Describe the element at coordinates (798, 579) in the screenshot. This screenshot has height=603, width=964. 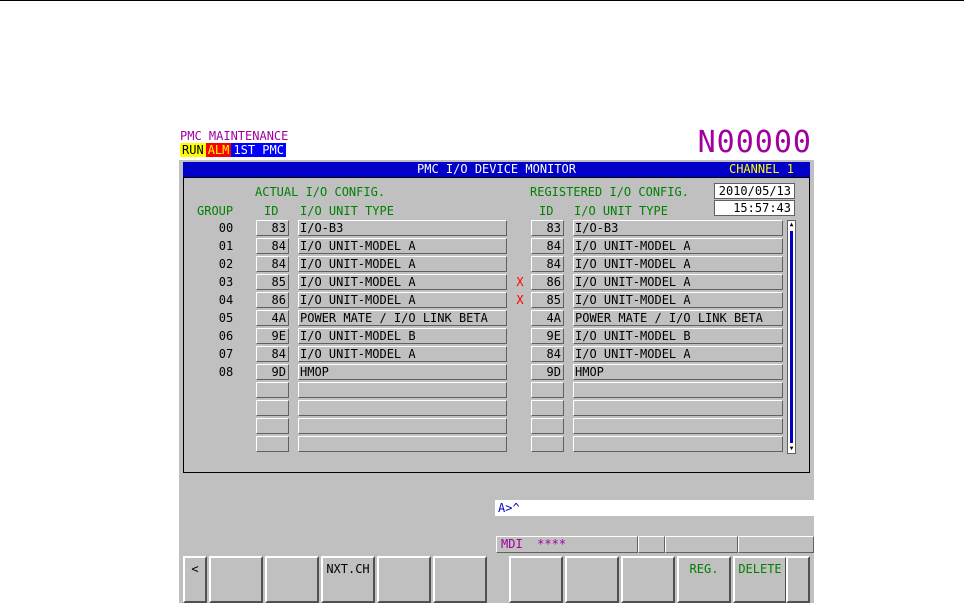
I see `continue-softkey` at that location.